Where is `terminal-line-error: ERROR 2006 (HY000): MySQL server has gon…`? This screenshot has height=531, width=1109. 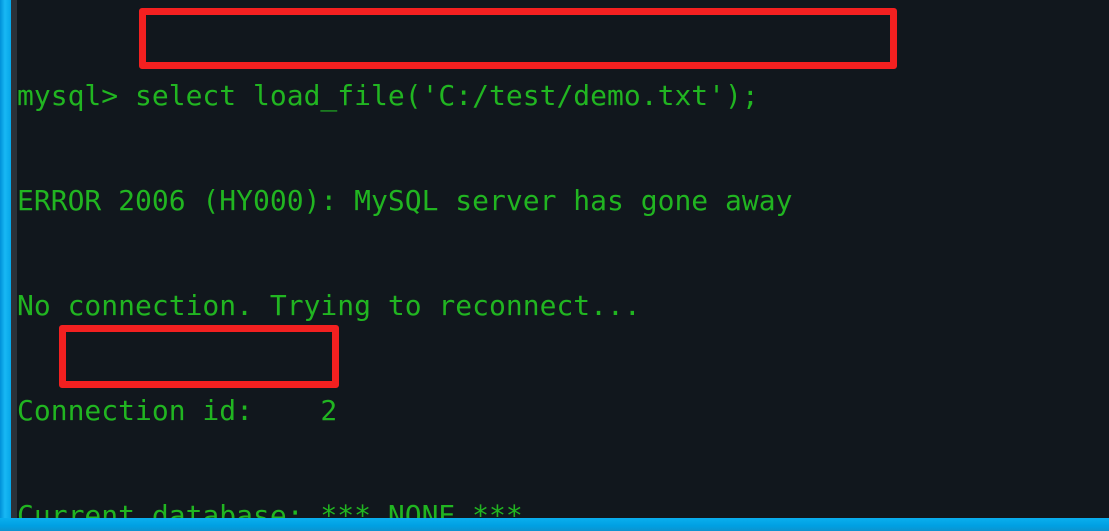
terminal-line-error: ERROR 2006 (HY000): MySQL server has gon… is located at coordinates (405, 200).